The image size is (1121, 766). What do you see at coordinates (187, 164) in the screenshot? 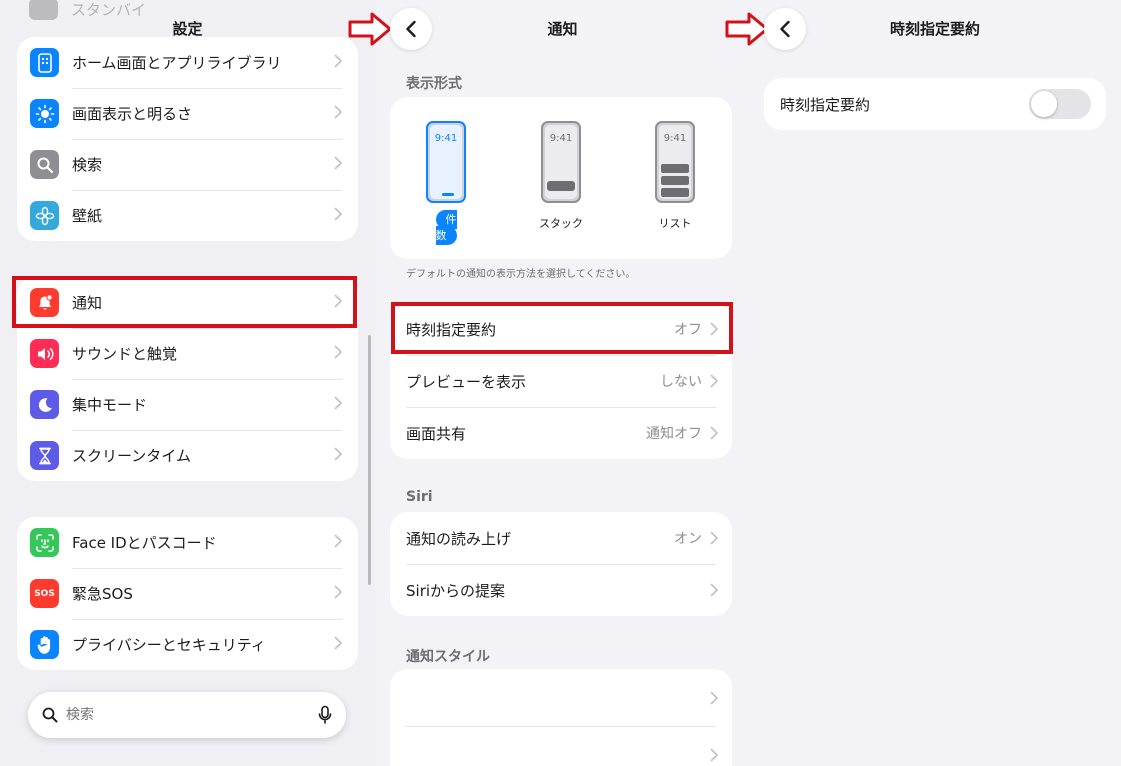
I see `settings-item-search: 検索` at bounding box center [187, 164].